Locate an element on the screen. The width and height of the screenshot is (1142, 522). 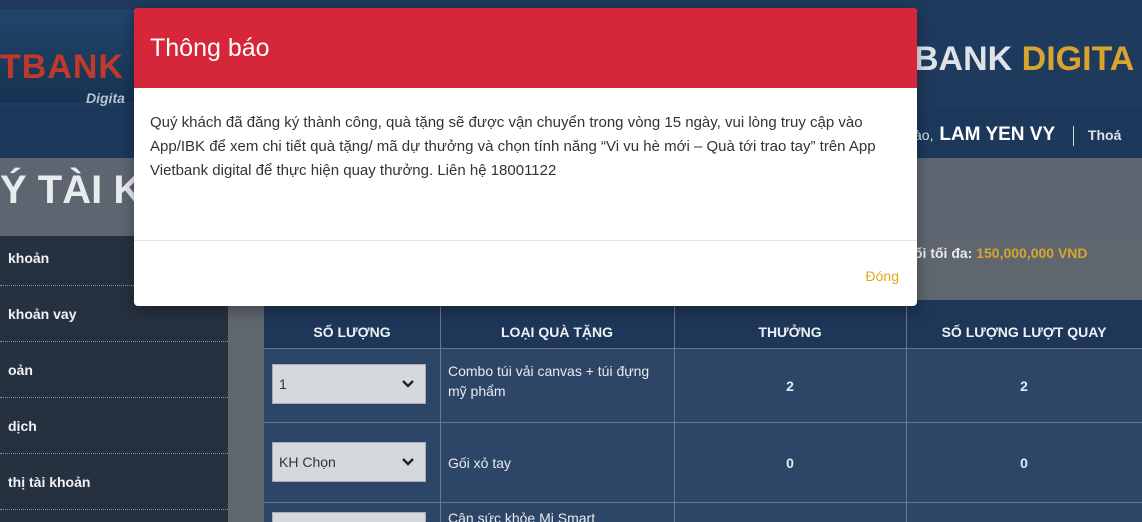
sidebar-item-transaction: dịch is located at coordinates (114, 429).